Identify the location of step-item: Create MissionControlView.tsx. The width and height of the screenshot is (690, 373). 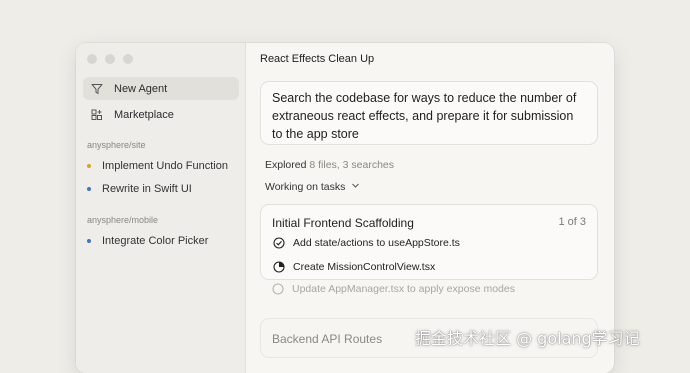
(353, 266).